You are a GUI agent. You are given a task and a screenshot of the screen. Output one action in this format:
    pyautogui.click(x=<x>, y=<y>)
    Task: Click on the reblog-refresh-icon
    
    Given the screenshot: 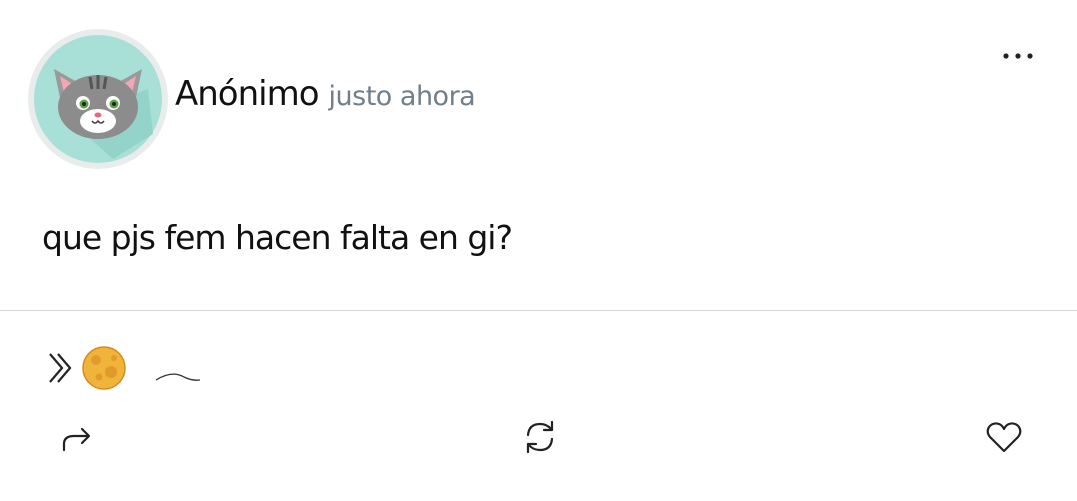 What is the action you would take?
    pyautogui.click(x=540, y=437)
    